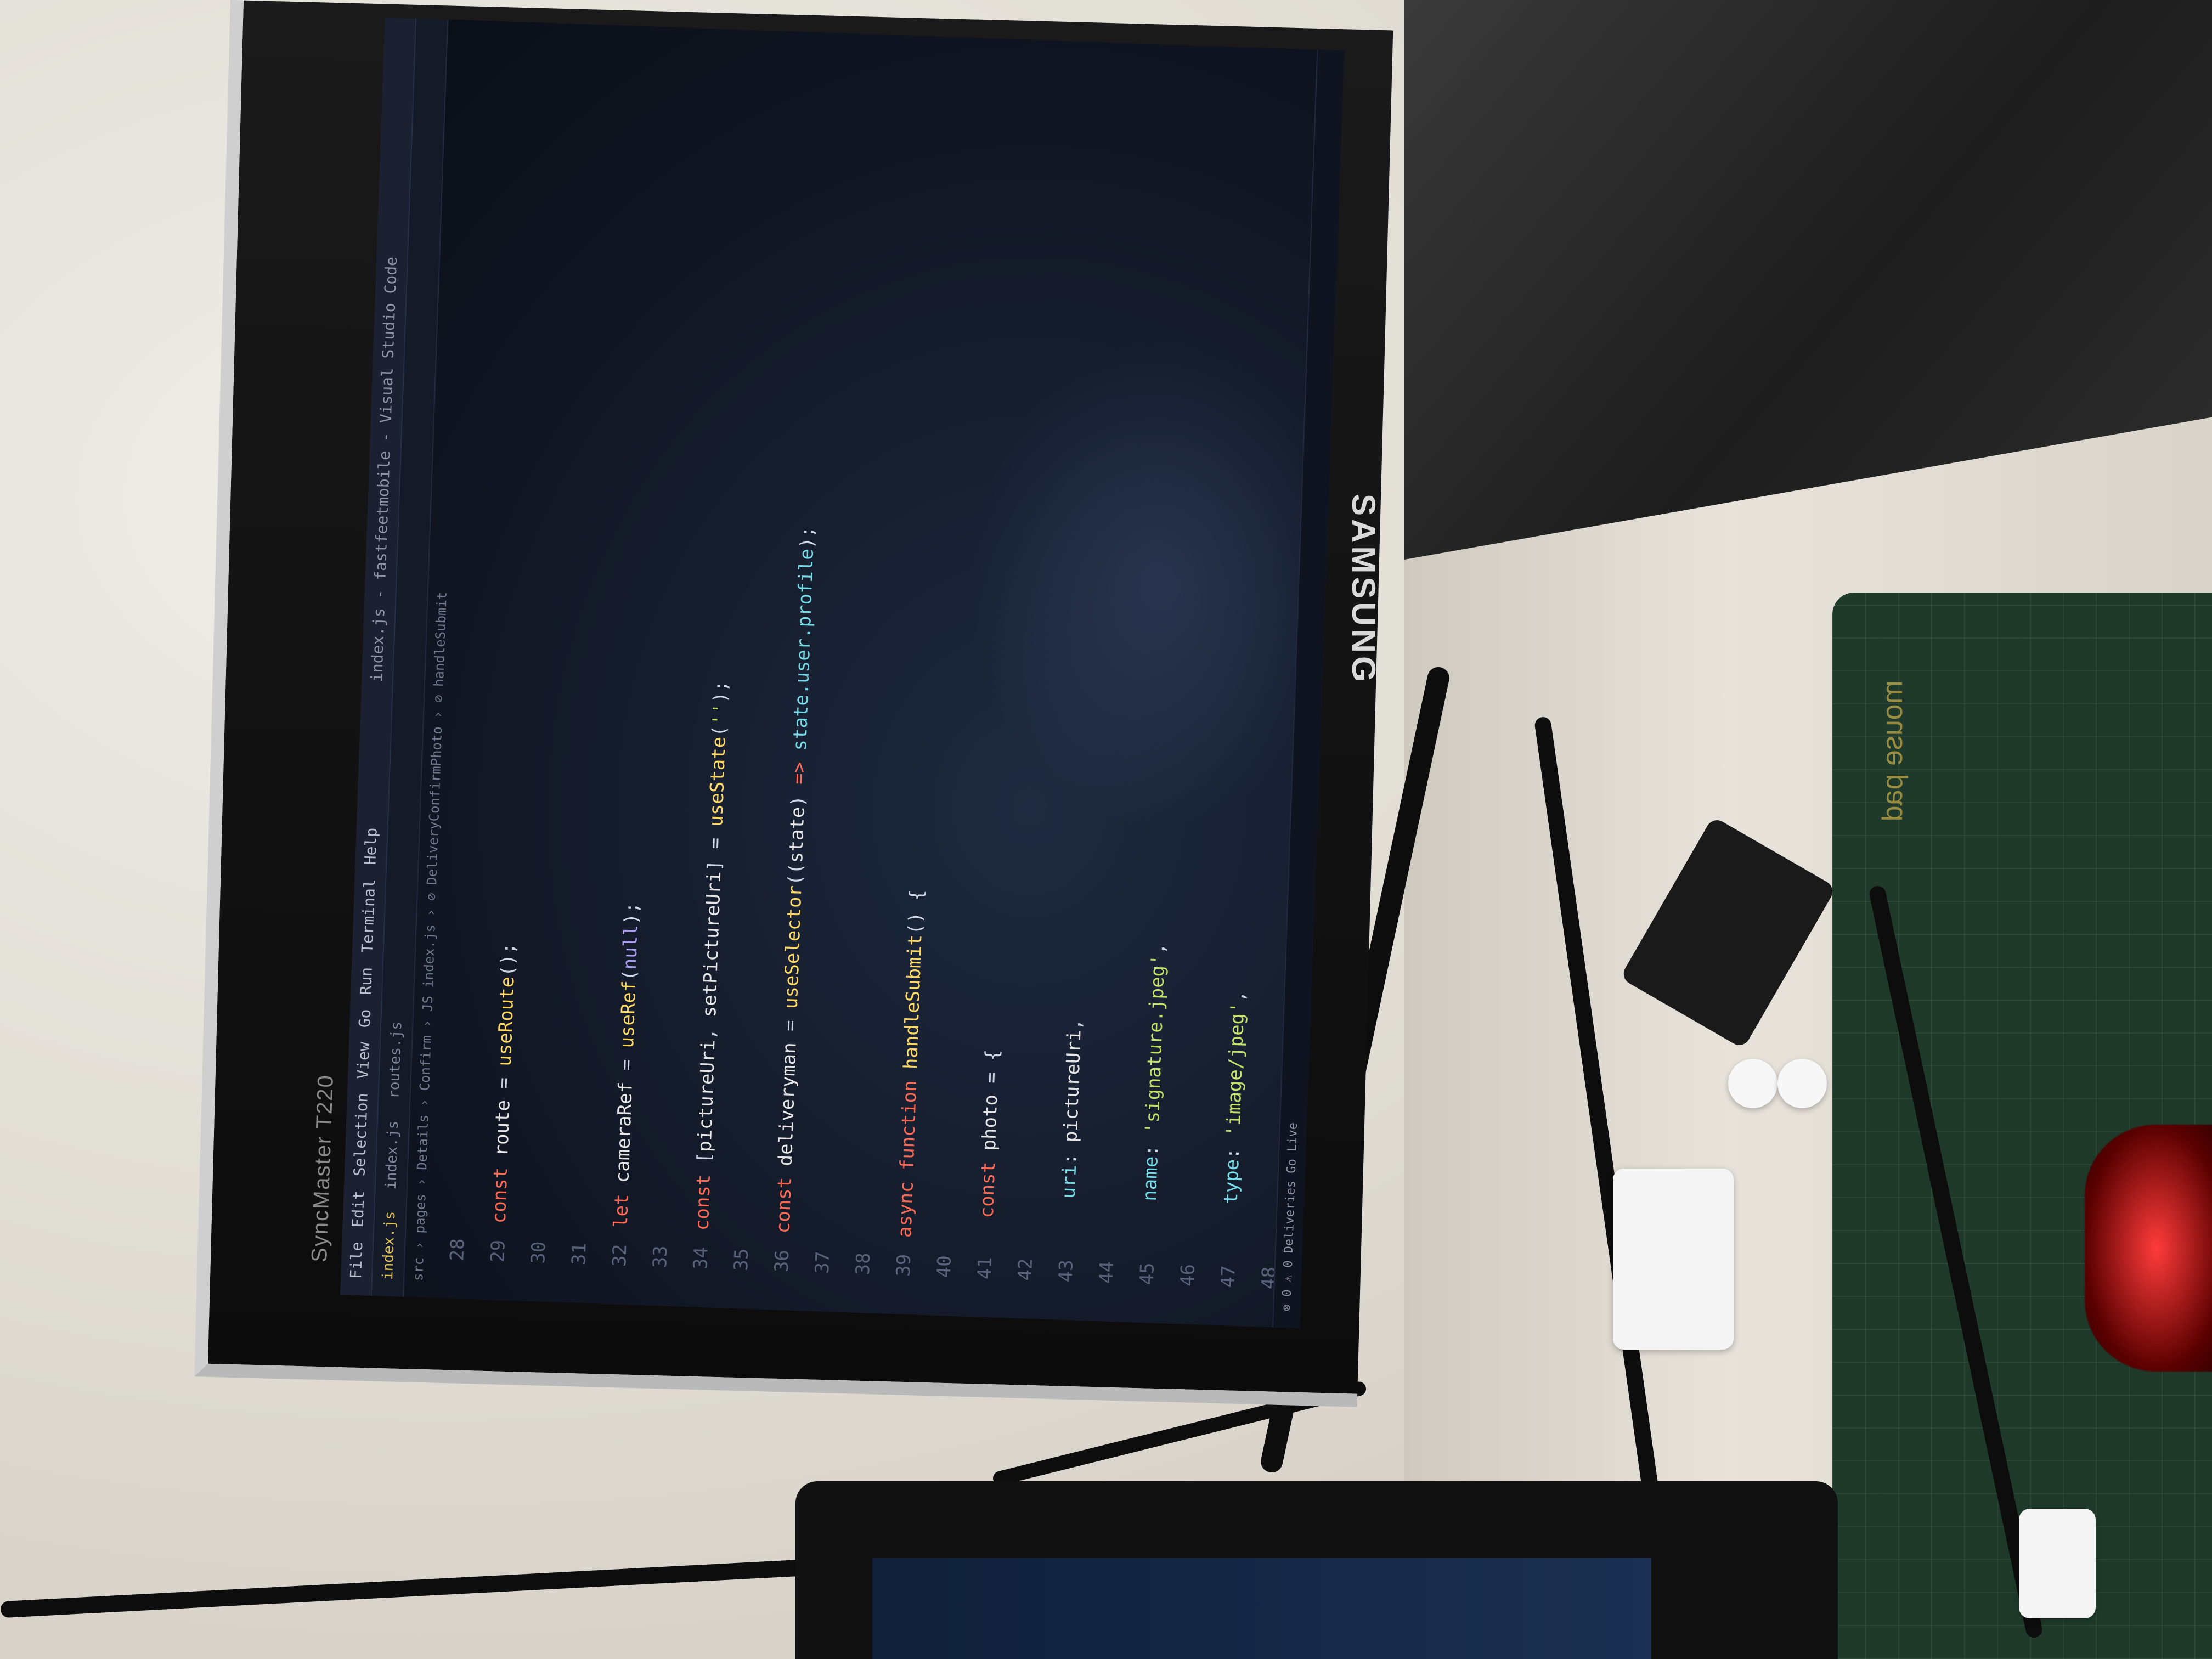  I want to click on second-monitor-brand: SAMSUNG, so click(1363, 589).